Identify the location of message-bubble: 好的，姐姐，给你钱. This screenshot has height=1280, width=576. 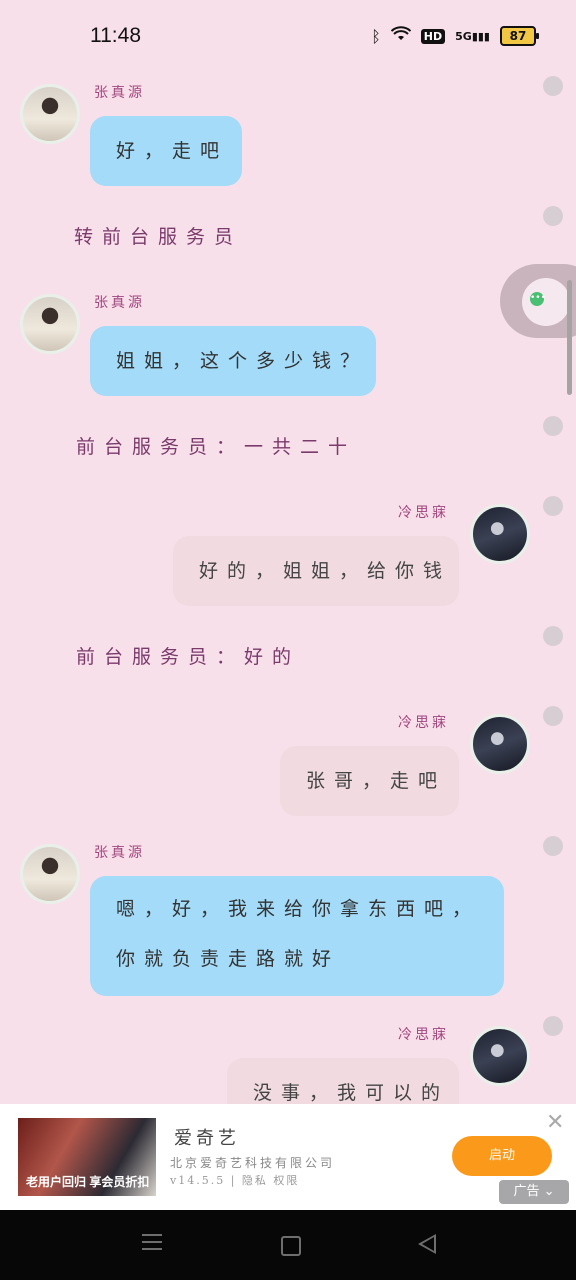
(316, 571).